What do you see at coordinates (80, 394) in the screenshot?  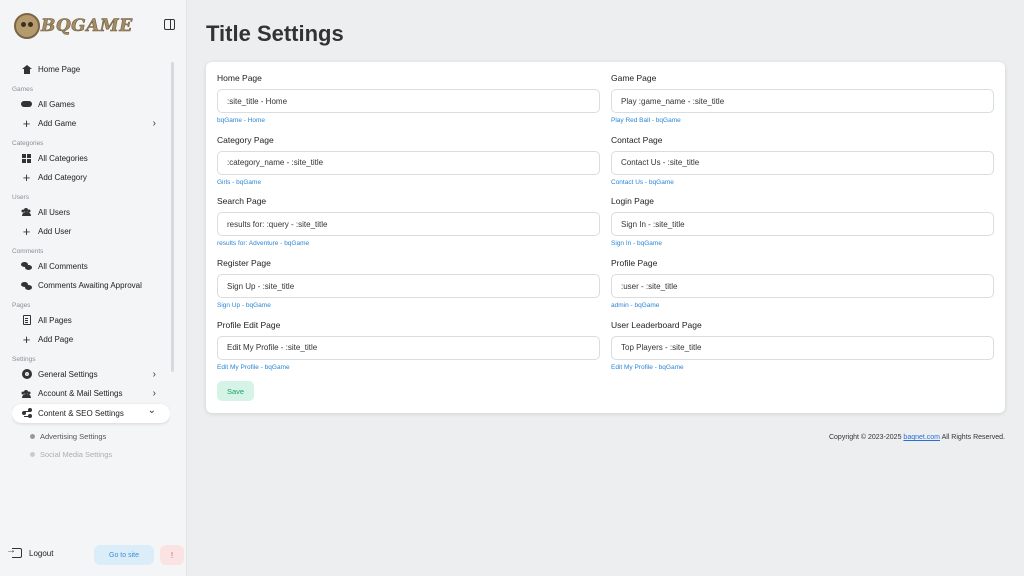 I see `sidebar-item-label: Account & Mail Settings` at bounding box center [80, 394].